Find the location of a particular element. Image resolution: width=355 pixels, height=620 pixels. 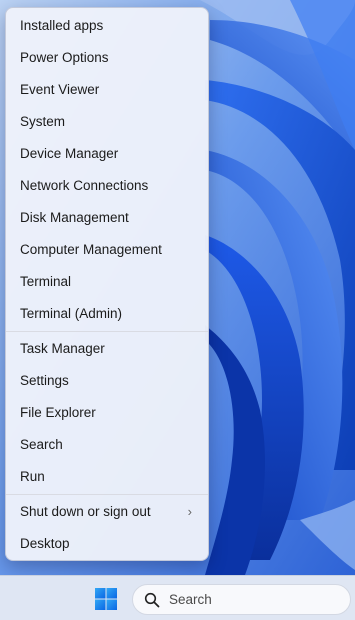

menu-item-task-manager: Task Manager is located at coordinates (107, 349).